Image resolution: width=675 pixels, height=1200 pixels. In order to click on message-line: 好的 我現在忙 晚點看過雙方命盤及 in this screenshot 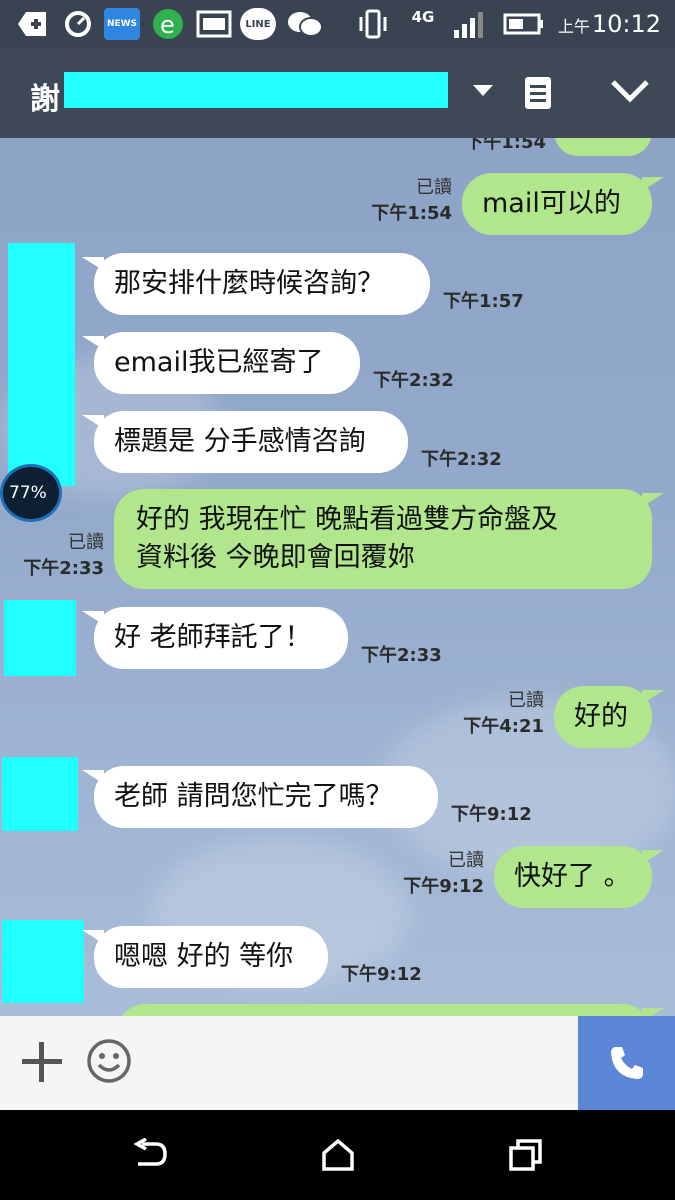, I will do `click(347, 519)`.